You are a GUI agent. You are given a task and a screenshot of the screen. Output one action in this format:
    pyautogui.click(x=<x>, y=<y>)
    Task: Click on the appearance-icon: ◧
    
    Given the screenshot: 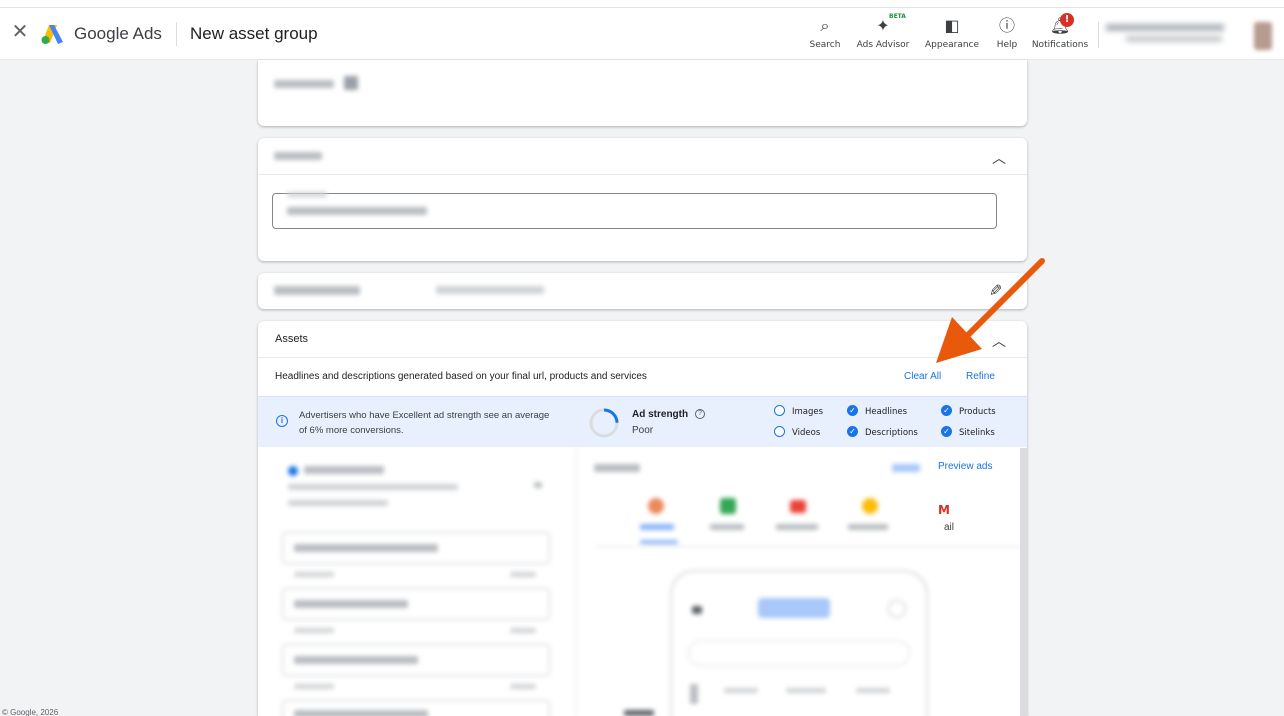 What is the action you would take?
    pyautogui.click(x=952, y=25)
    